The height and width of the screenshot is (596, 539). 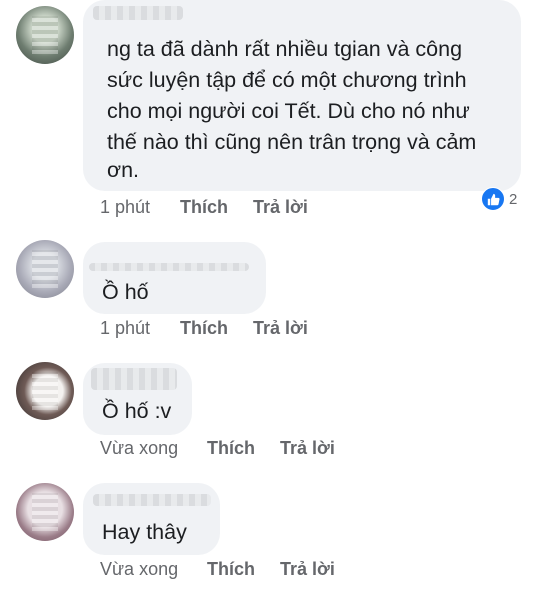 What do you see at coordinates (123, 170) in the screenshot?
I see `comment-text-line: ơn.` at bounding box center [123, 170].